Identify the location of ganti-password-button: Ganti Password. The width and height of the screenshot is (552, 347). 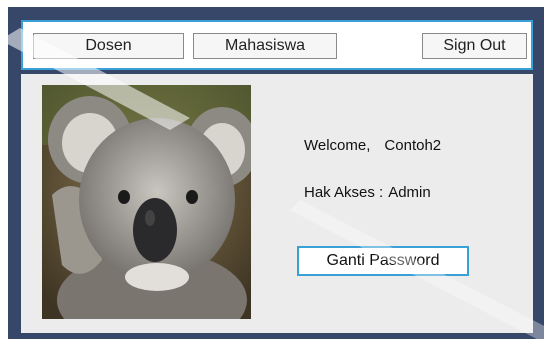
(383, 261).